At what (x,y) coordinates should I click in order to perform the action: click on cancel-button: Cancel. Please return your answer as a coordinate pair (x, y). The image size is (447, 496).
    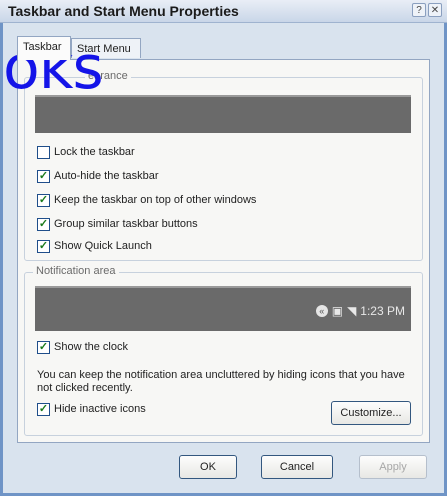
    Looking at the image, I should click on (297, 467).